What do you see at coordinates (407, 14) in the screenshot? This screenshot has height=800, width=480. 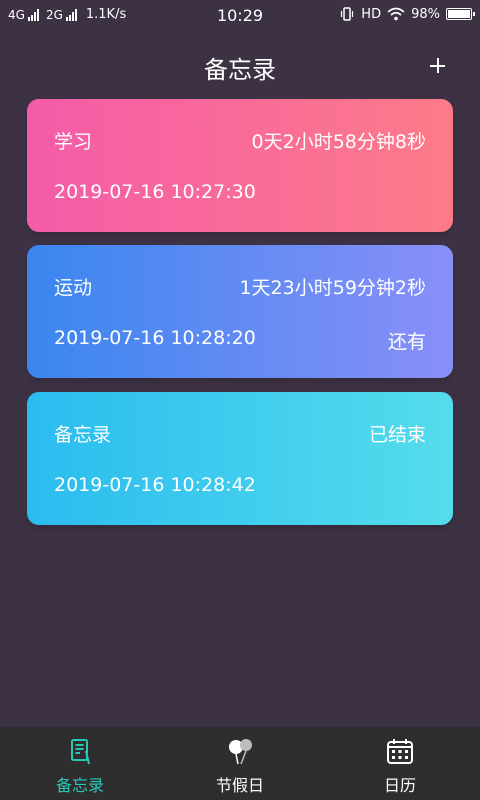 I see `status-right: HD 98%` at bounding box center [407, 14].